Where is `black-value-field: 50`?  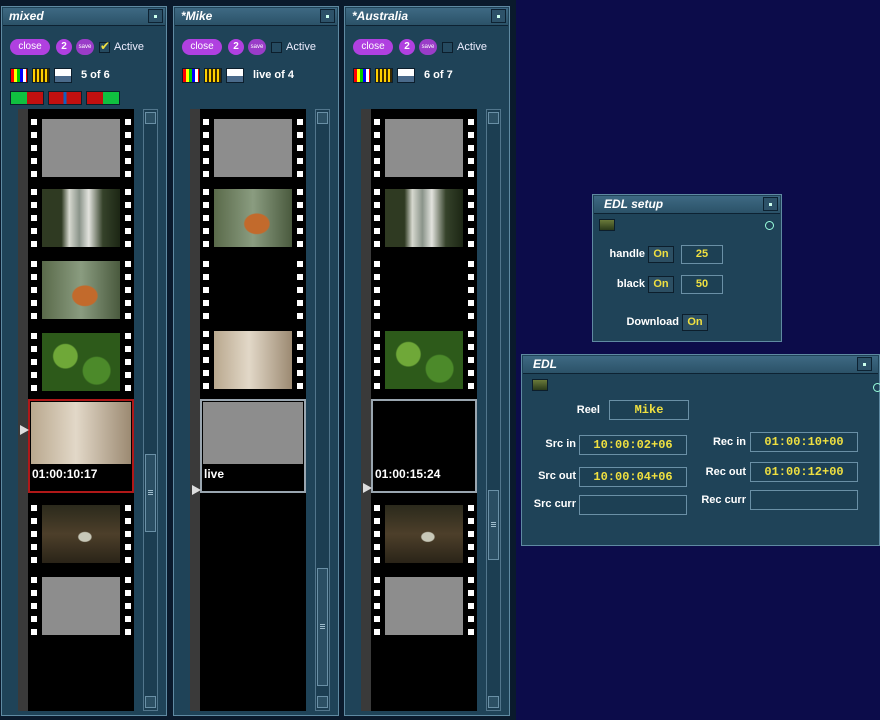 black-value-field: 50 is located at coordinates (702, 284).